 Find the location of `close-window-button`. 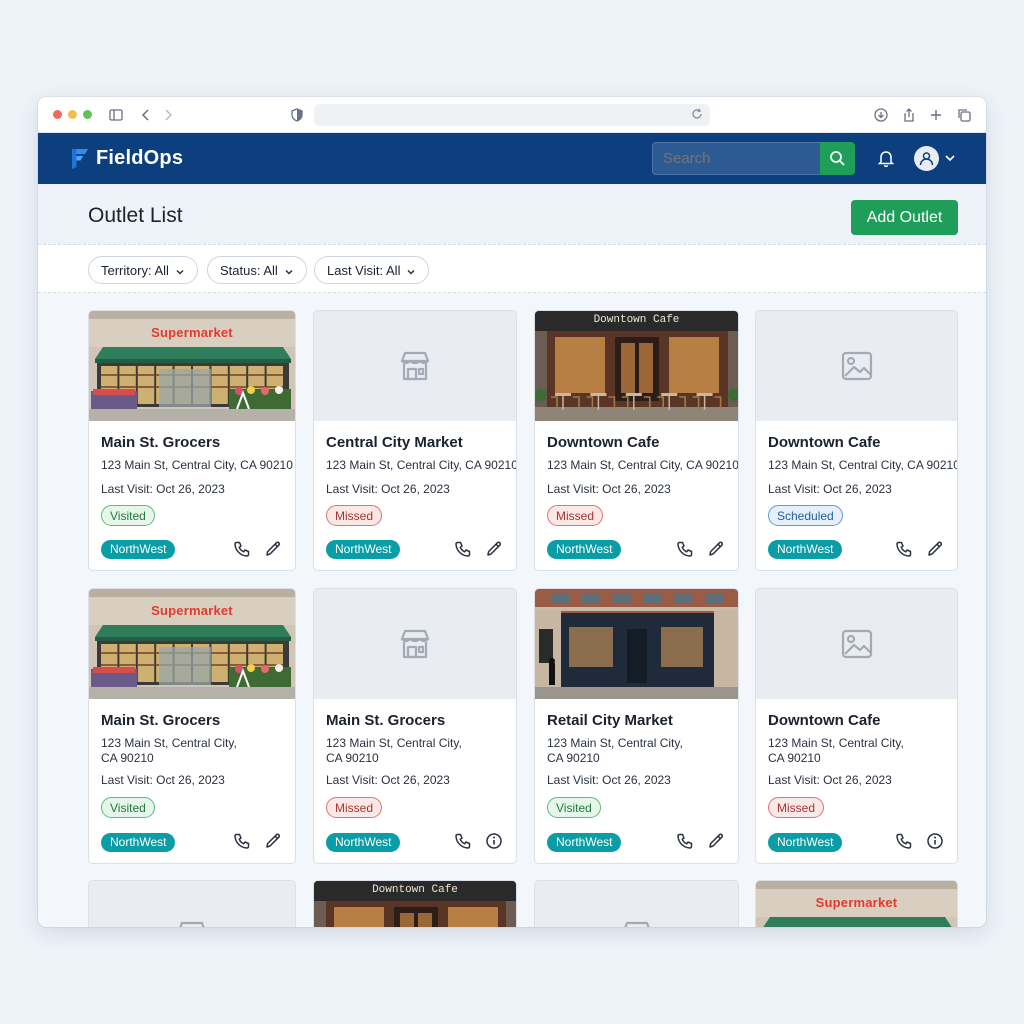

close-window-button is located at coordinates (57, 114).